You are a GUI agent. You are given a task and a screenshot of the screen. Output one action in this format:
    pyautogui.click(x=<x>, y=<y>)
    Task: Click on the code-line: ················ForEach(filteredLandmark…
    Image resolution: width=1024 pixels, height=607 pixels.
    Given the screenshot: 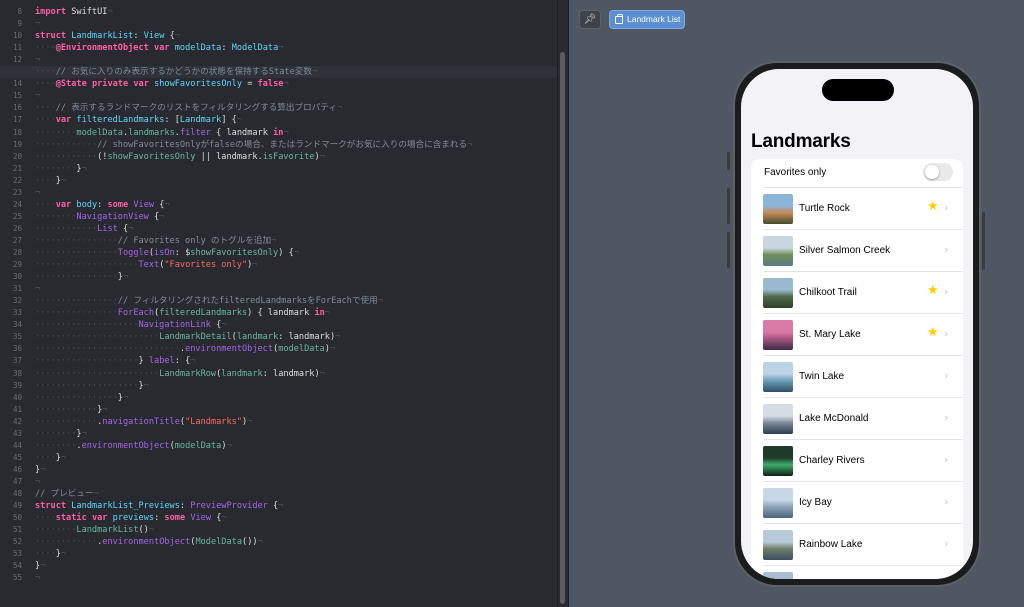 What is the action you would take?
    pyautogui.click(x=182, y=313)
    